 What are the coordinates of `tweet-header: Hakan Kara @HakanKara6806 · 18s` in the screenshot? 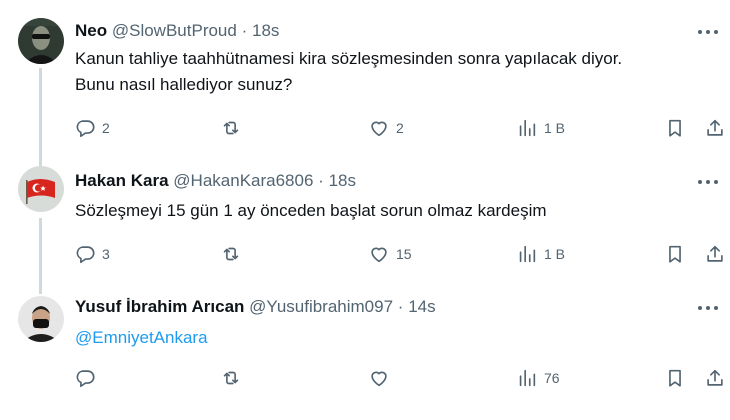 It's located at (215, 181).